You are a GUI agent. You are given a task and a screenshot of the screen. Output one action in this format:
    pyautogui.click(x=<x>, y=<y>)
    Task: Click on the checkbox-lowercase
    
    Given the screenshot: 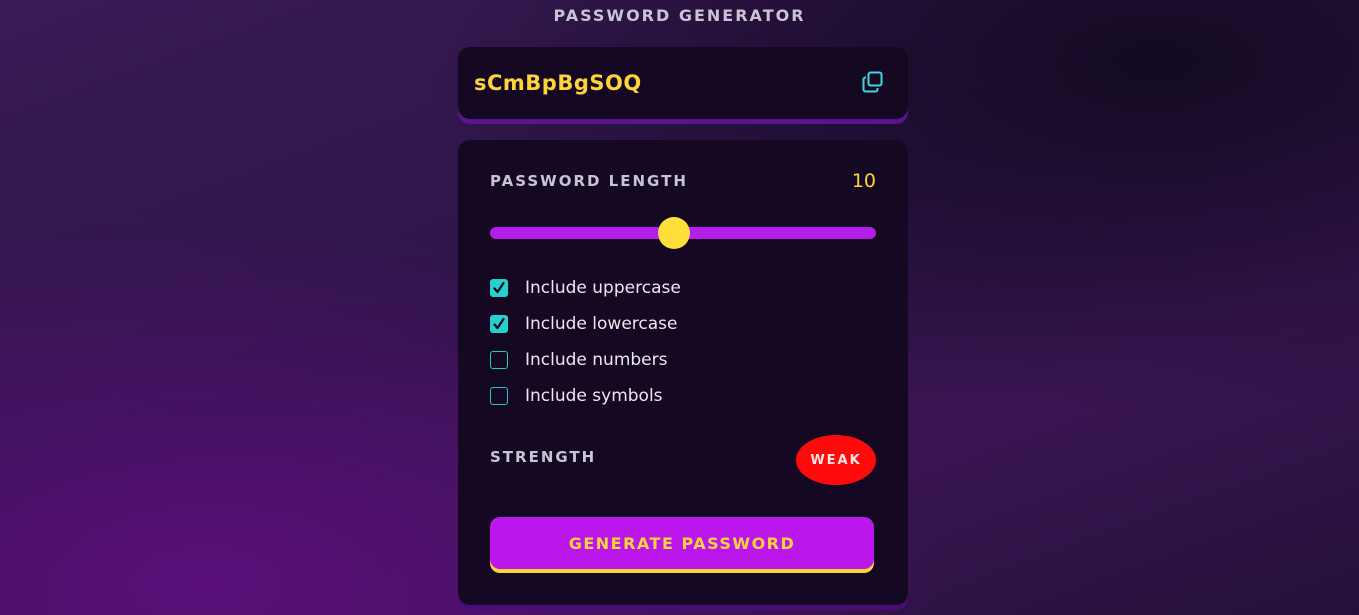 What is the action you would take?
    pyautogui.click(x=499, y=324)
    